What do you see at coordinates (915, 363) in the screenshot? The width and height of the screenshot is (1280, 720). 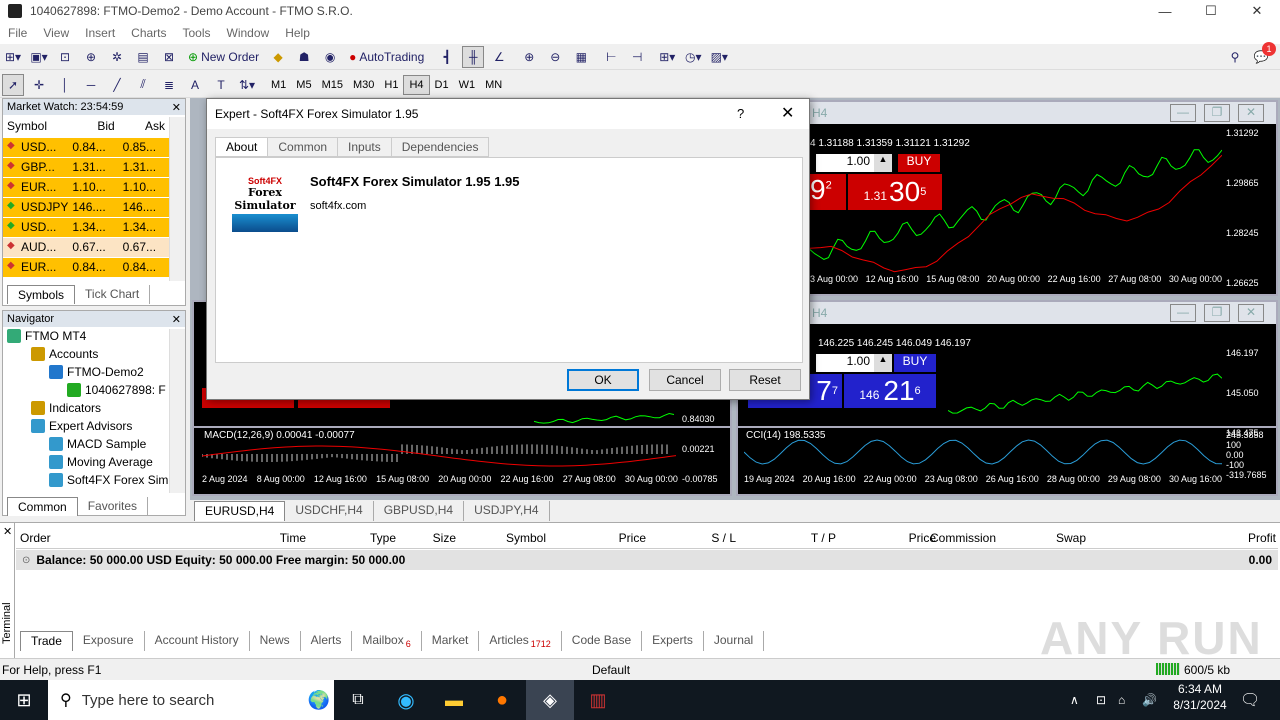 I see `buy-button: BUY` at bounding box center [915, 363].